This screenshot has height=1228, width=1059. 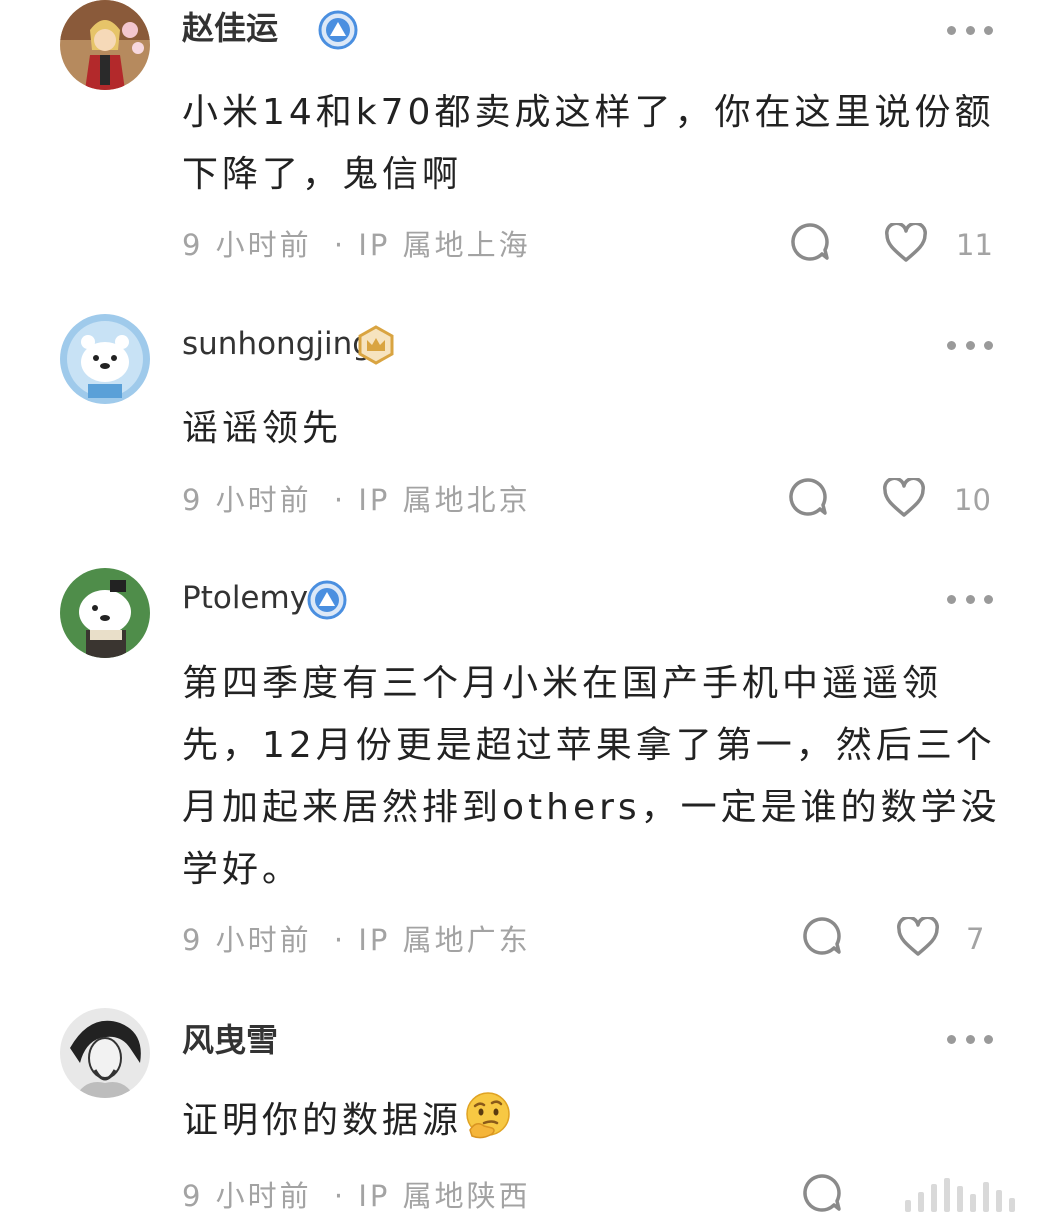 I want to click on comment-text: 证明你的数据源, so click(x=597, y=1121).